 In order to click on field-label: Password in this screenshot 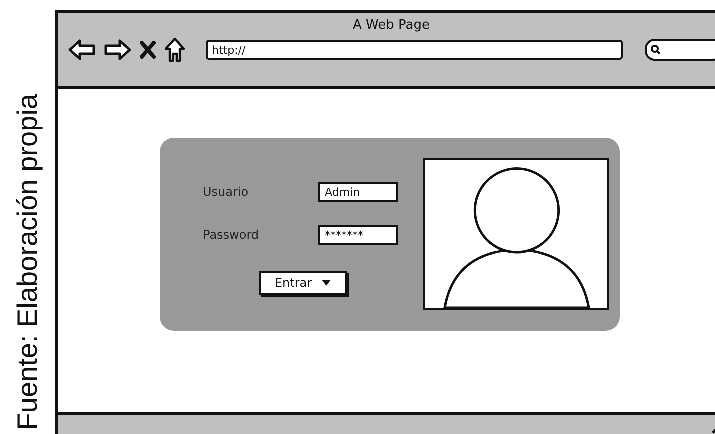, I will do `click(231, 235)`.